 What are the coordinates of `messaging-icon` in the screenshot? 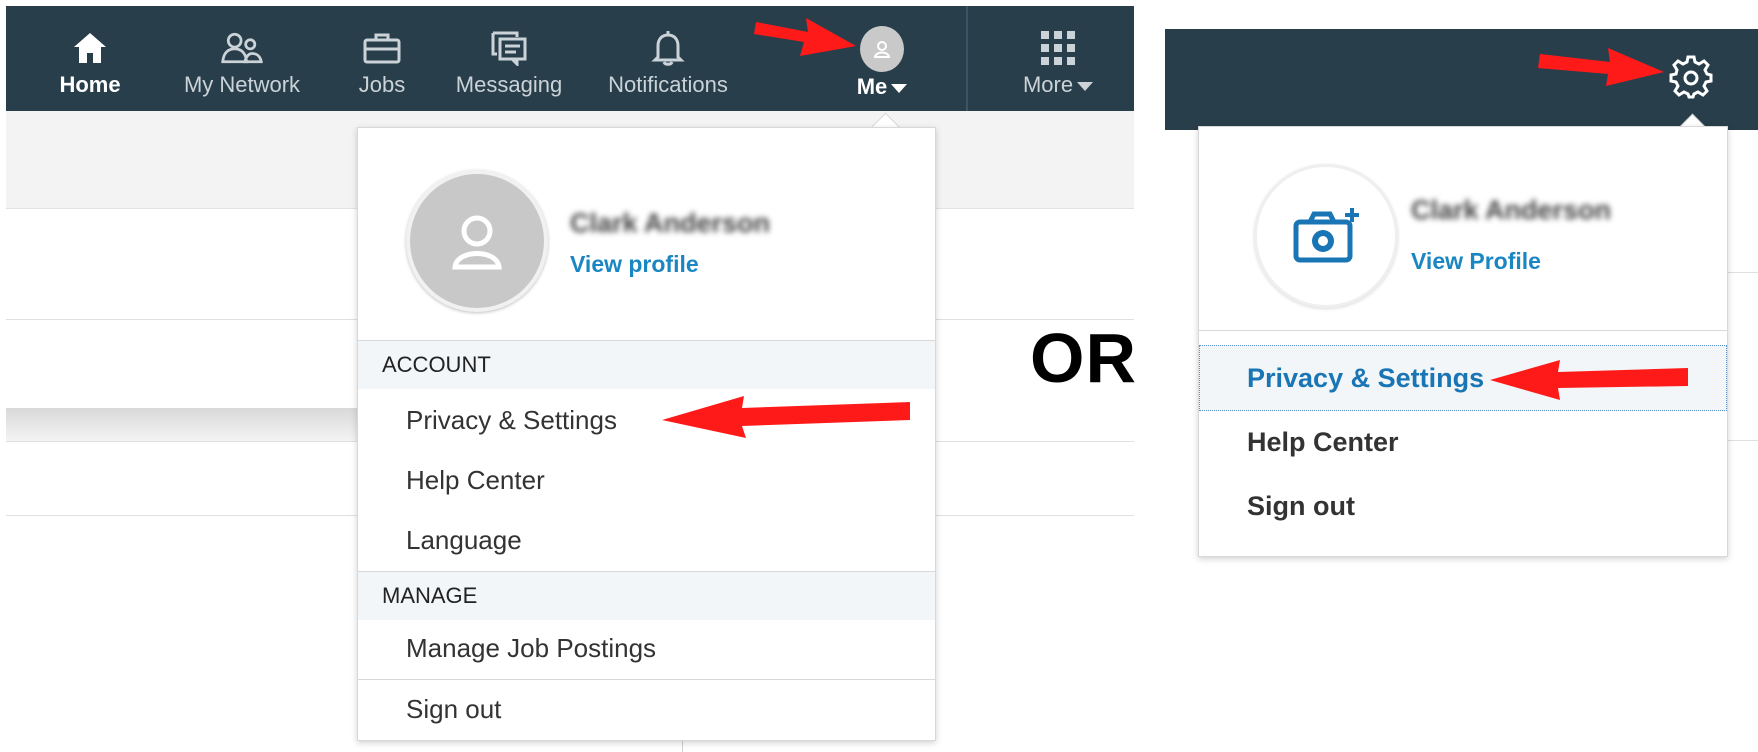 It's located at (509, 48).